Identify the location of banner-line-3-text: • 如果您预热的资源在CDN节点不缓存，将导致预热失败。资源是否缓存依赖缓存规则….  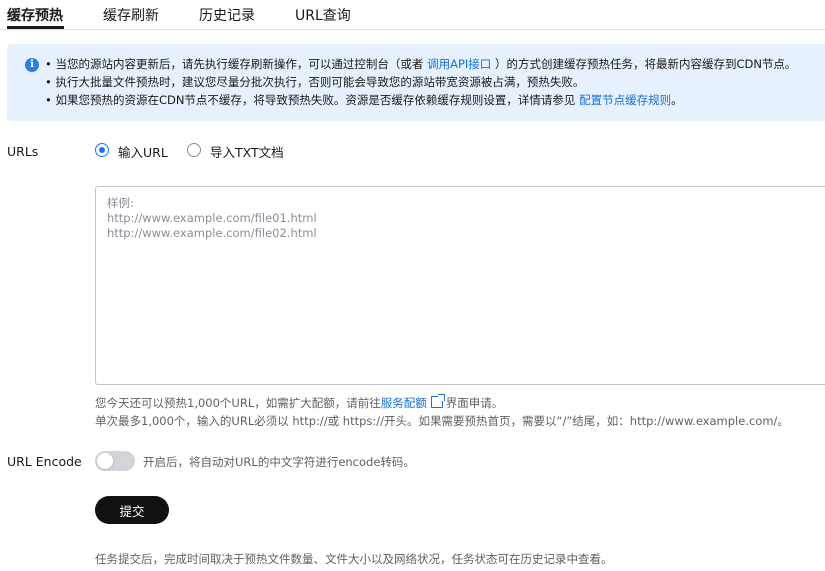
(312, 100).